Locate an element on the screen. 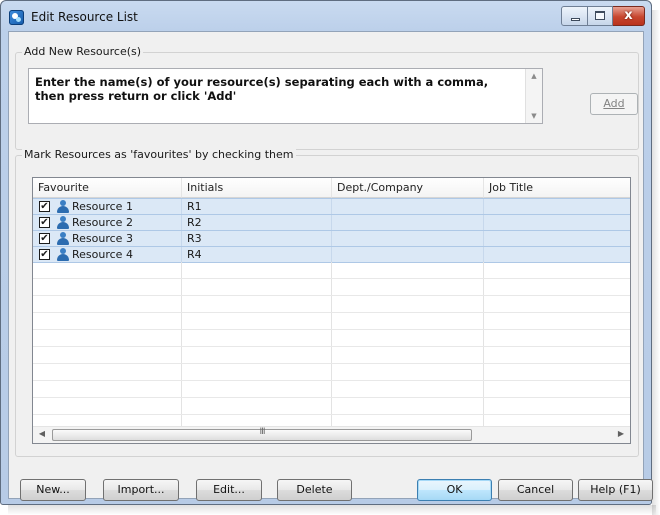 The height and width of the screenshot is (515, 660). help-button: Help (F1) is located at coordinates (615, 490).